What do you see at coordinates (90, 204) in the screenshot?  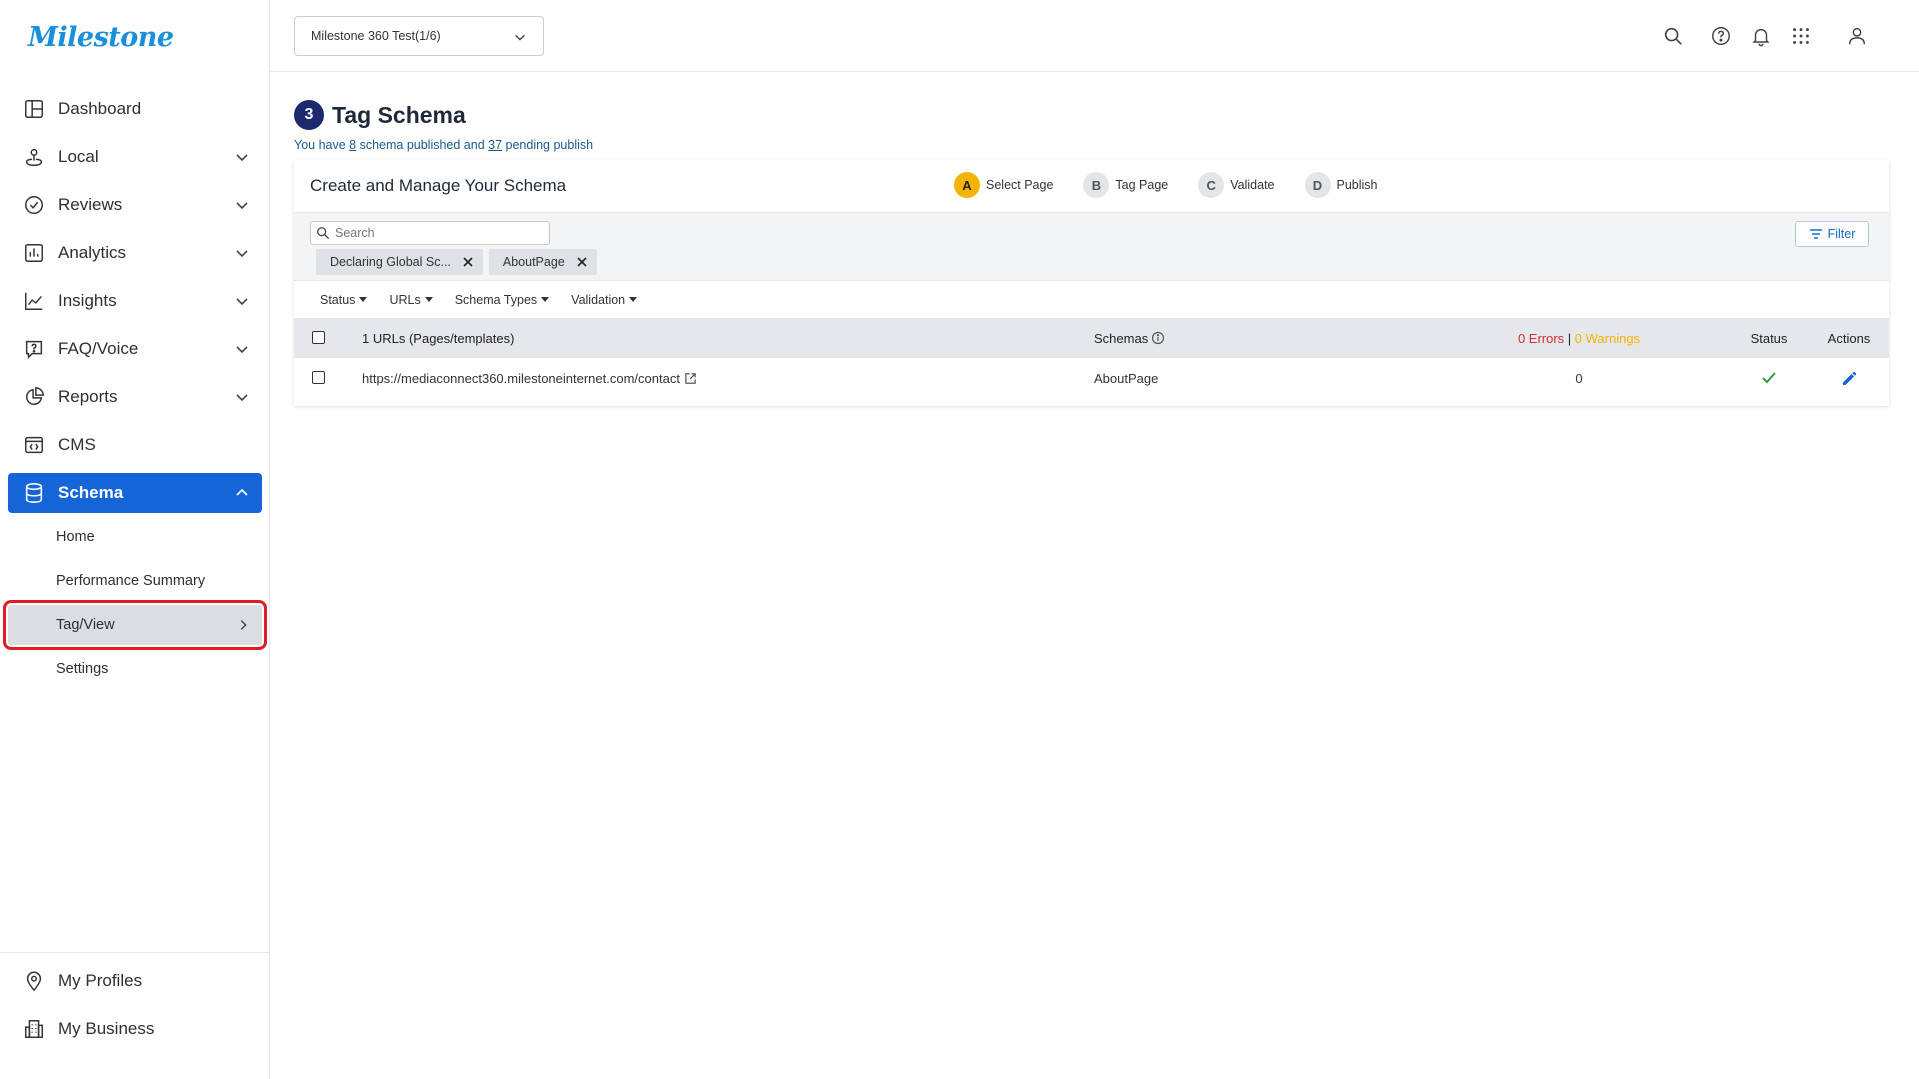 I see `sidebar-item-label: Reviews` at bounding box center [90, 204].